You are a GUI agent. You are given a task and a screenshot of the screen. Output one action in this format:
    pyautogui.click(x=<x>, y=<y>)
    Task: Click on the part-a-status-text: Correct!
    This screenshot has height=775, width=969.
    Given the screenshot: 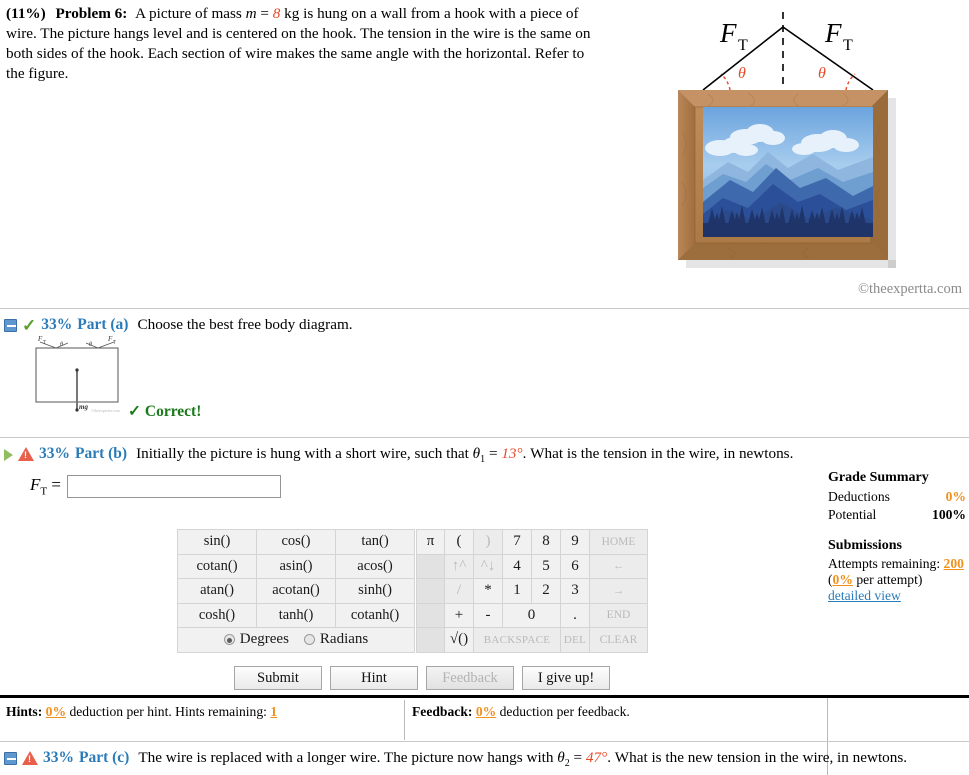 What is the action you would take?
    pyautogui.click(x=173, y=411)
    